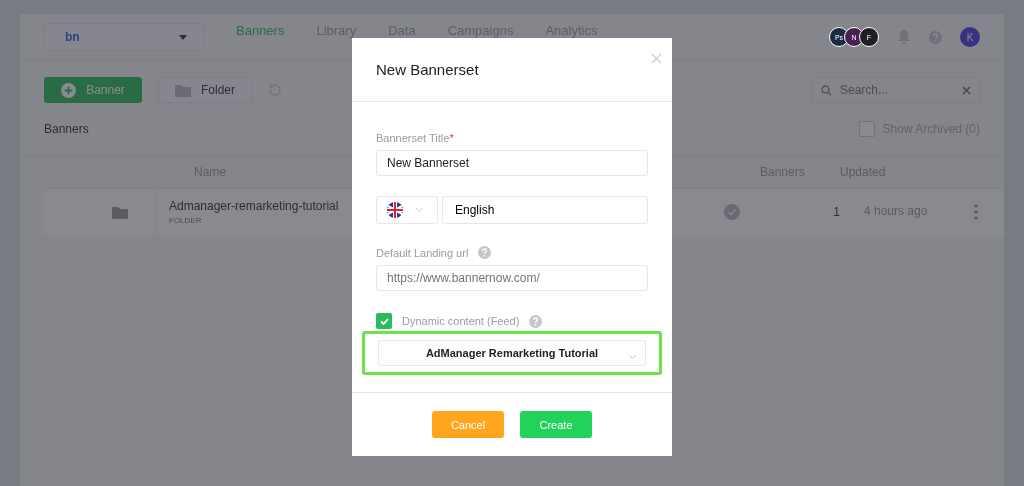  Describe the element at coordinates (512, 252) in the screenshot. I see `field-label: Default Landing url` at that location.